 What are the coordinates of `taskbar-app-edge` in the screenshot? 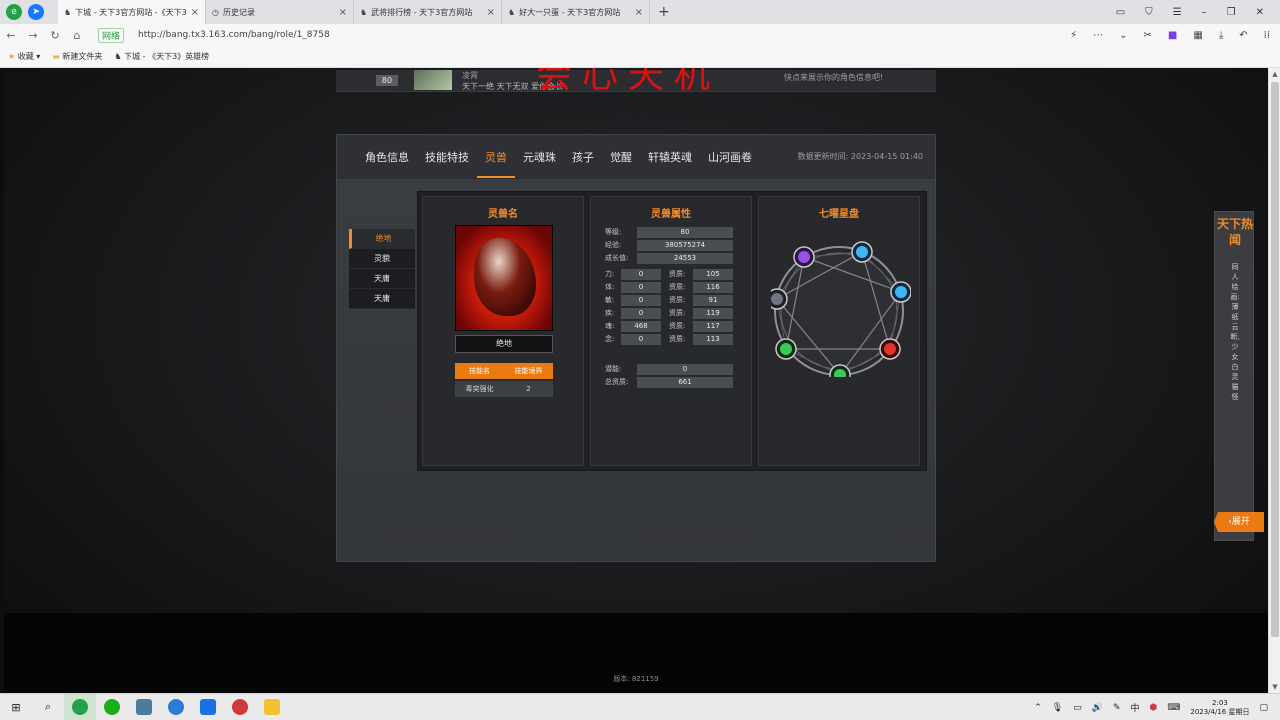 It's located at (176, 707).